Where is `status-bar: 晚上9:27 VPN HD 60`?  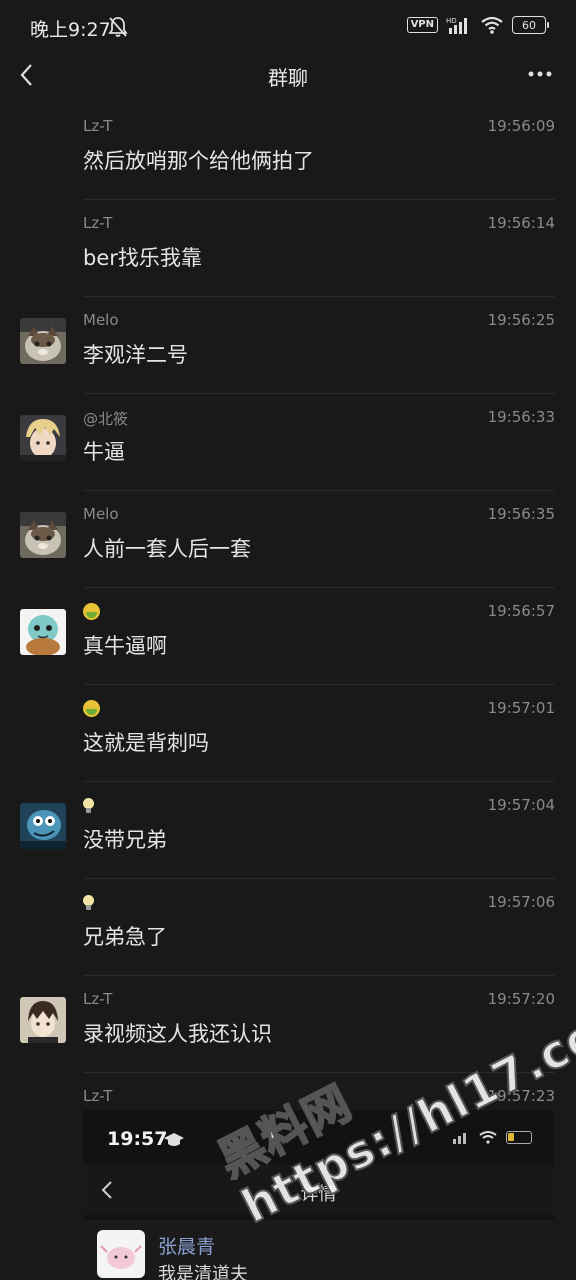 status-bar: 晚上9:27 VPN HD 60 is located at coordinates (288, 28).